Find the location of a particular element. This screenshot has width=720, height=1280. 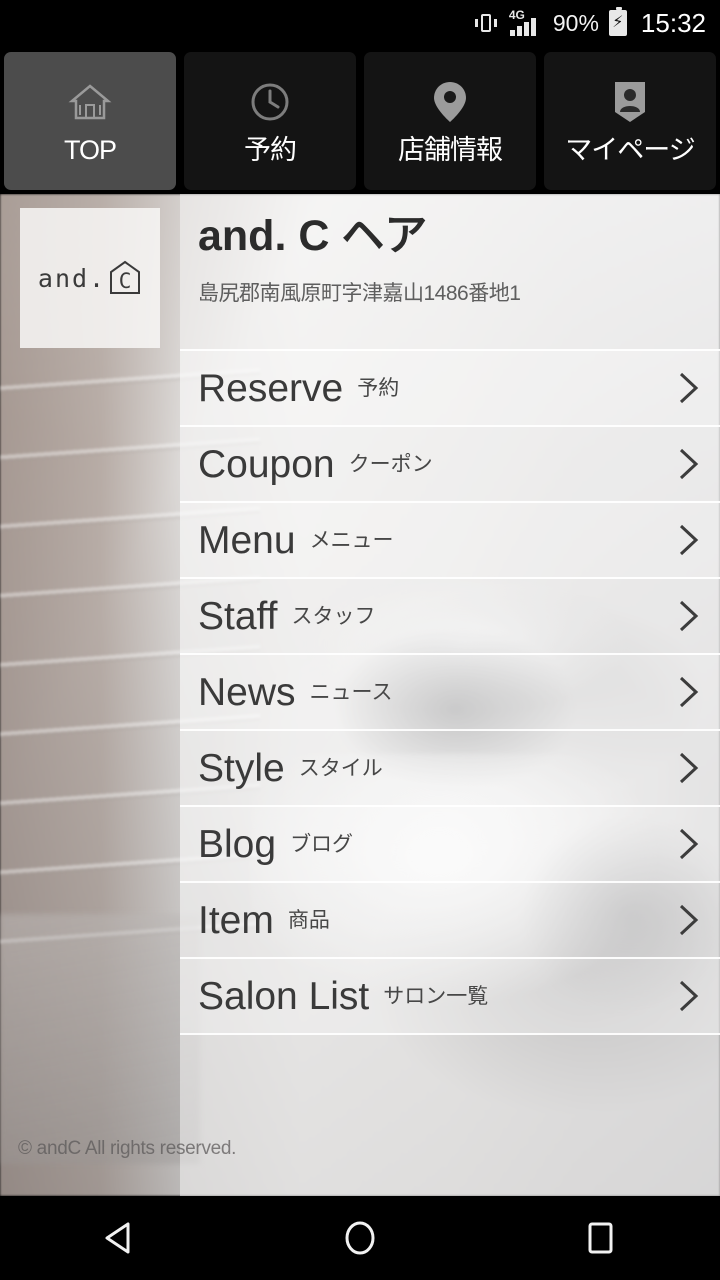

tab-top: TOP is located at coordinates (90, 121).